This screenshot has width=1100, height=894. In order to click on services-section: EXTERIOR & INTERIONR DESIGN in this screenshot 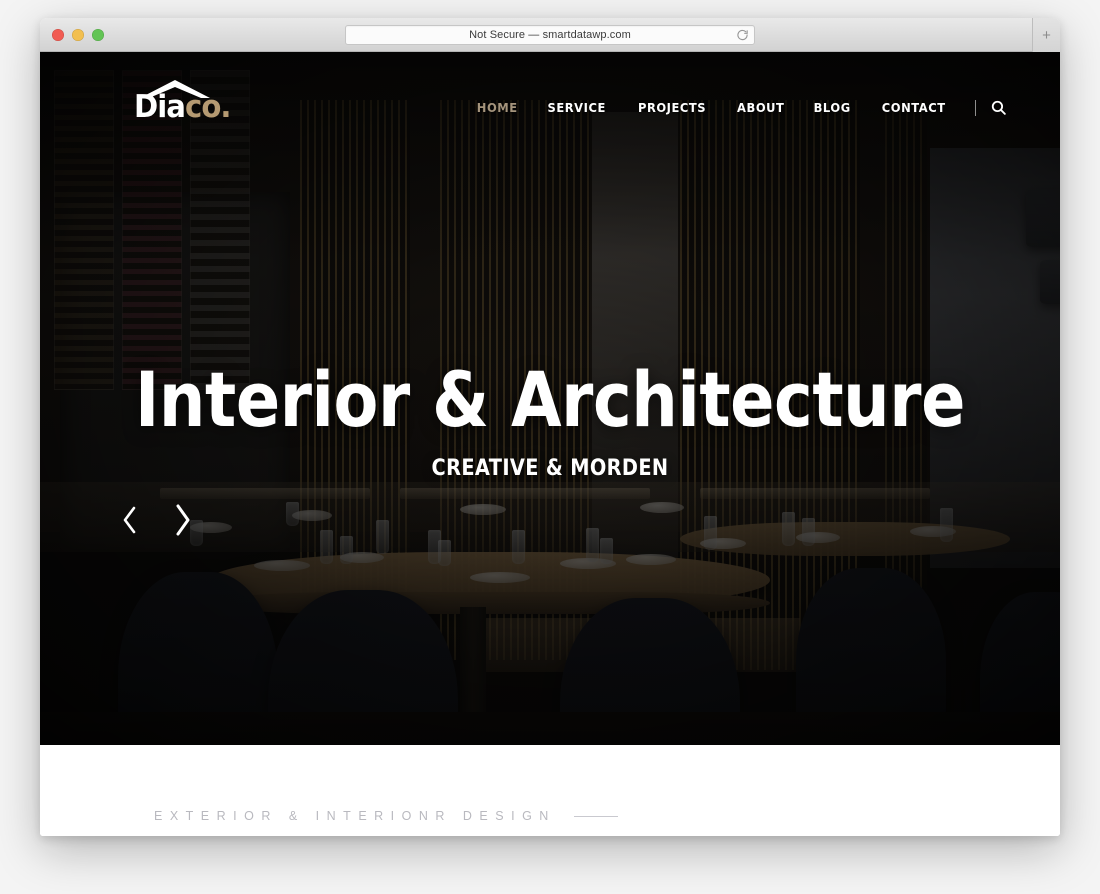, I will do `click(550, 790)`.